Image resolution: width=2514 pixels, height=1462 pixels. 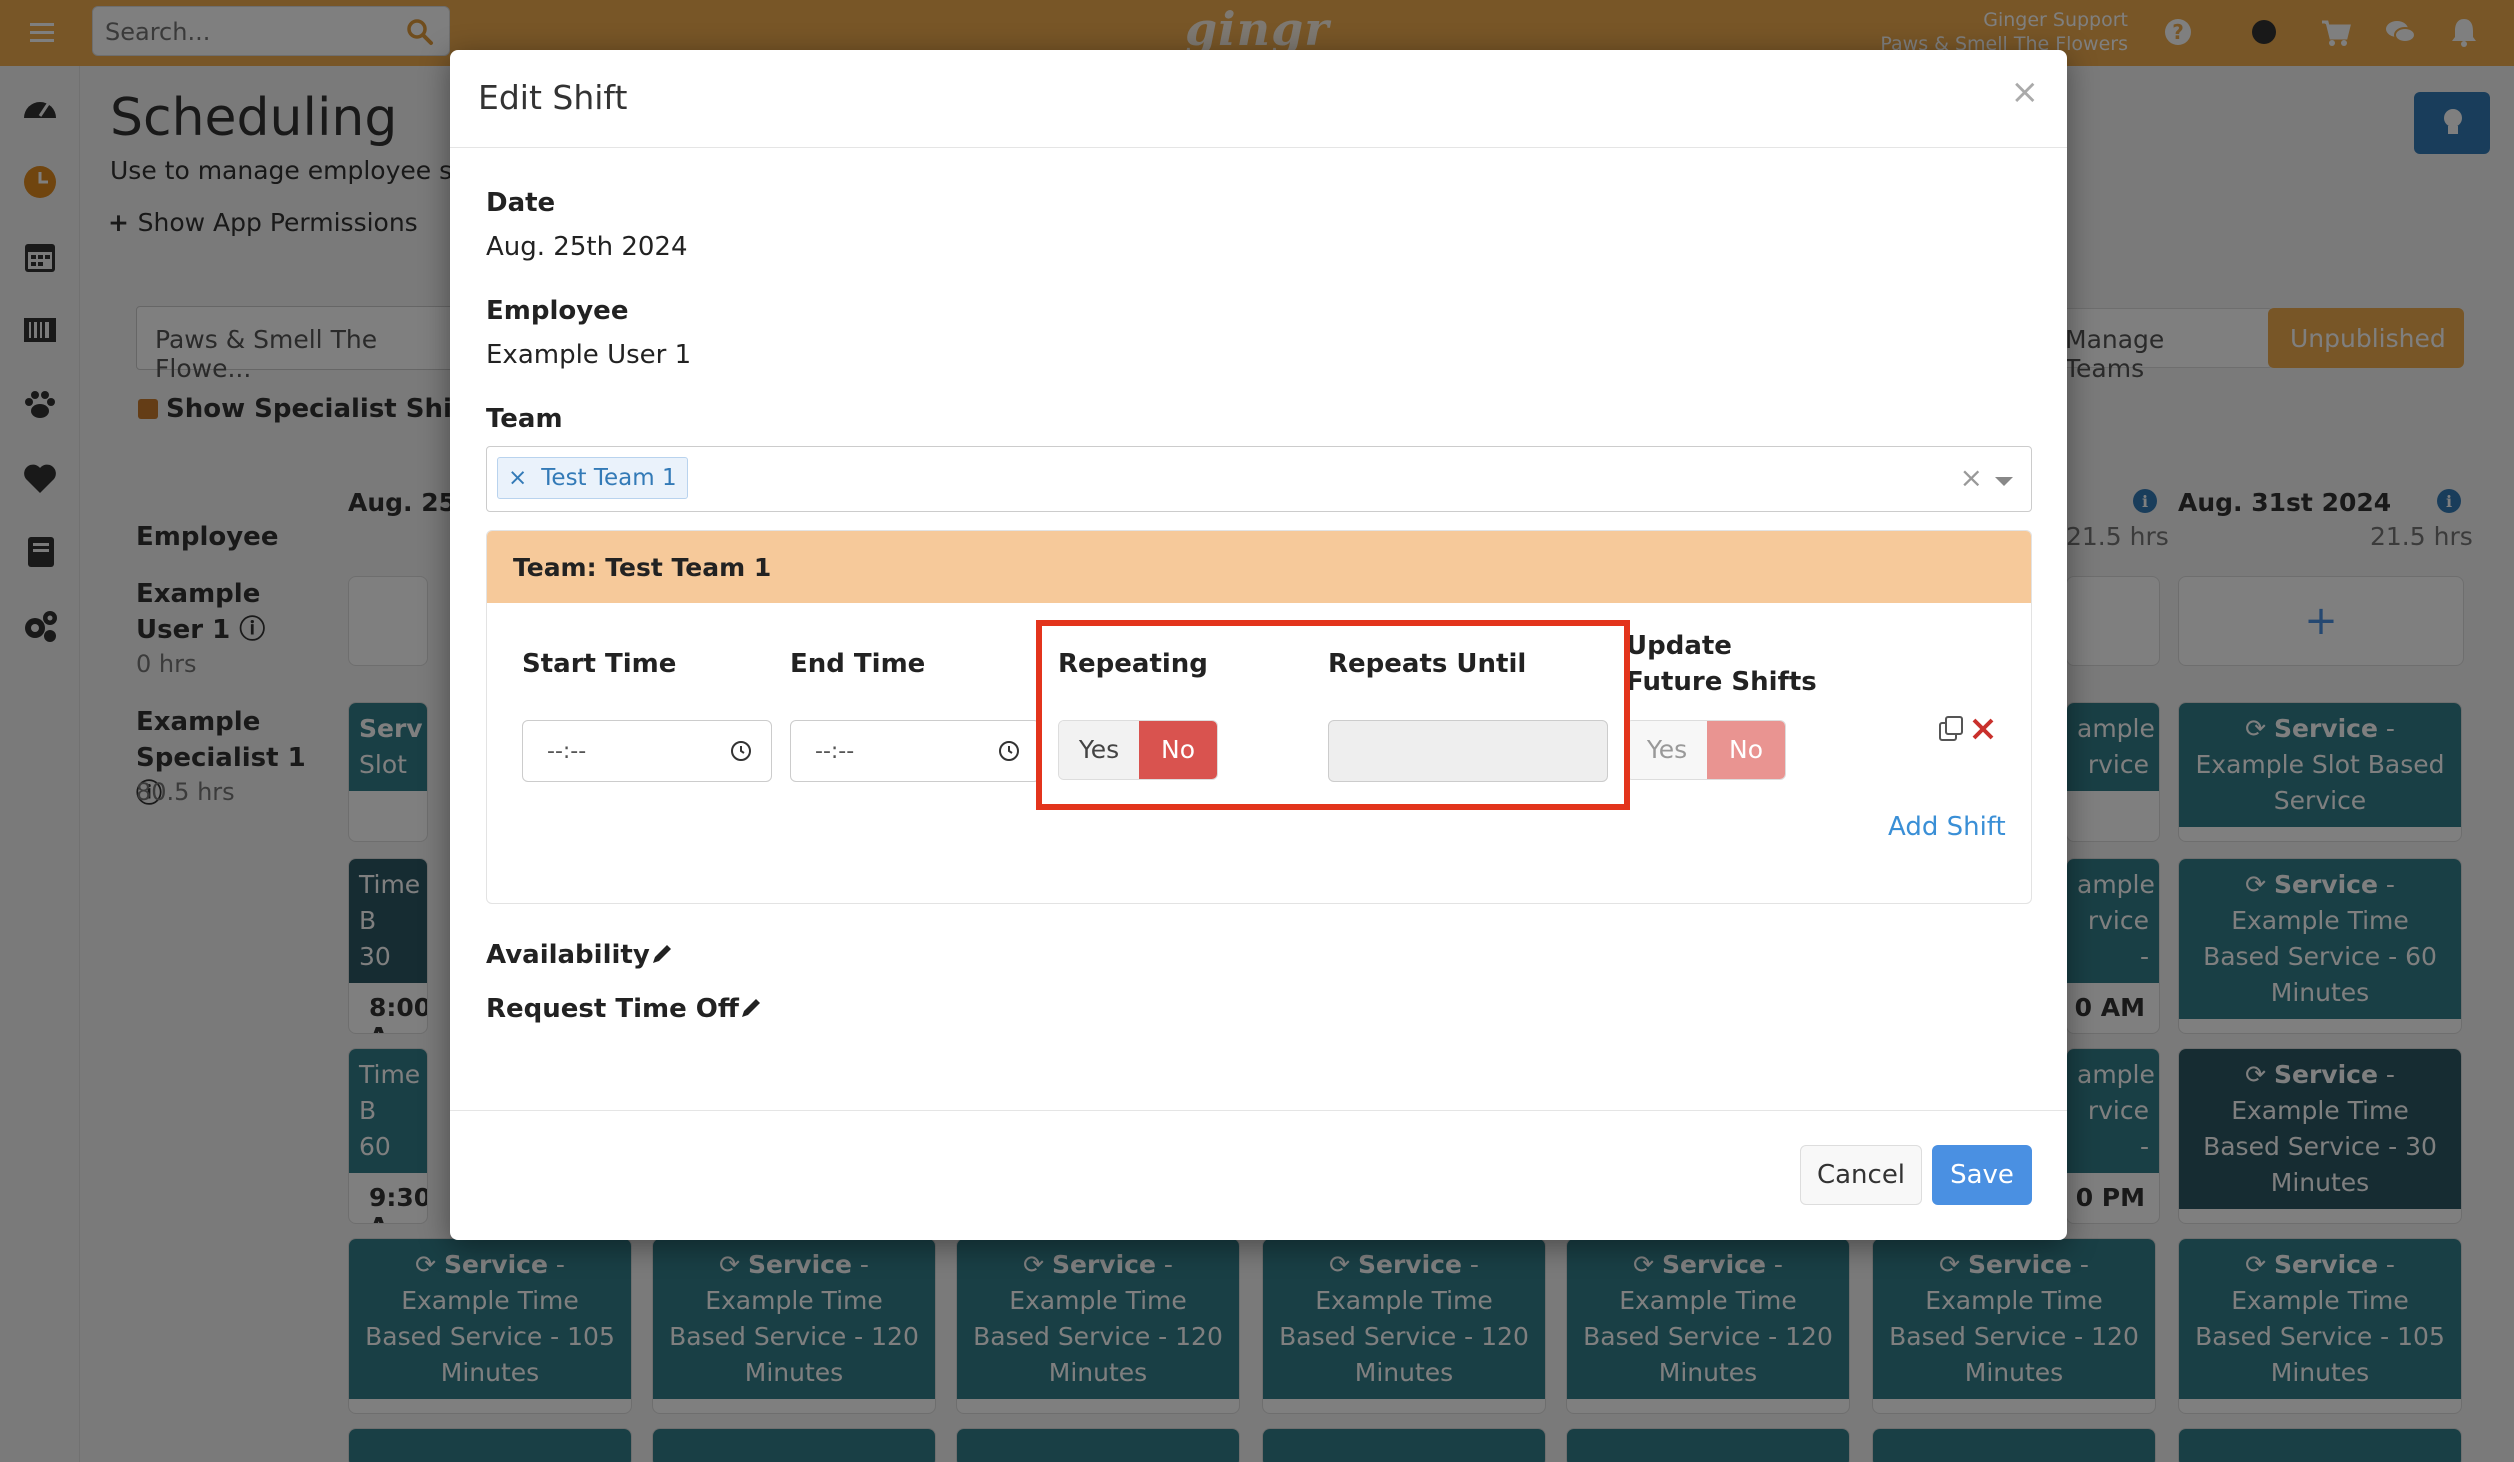 What do you see at coordinates (1746, 750) in the screenshot?
I see `update-future-no-button: No` at bounding box center [1746, 750].